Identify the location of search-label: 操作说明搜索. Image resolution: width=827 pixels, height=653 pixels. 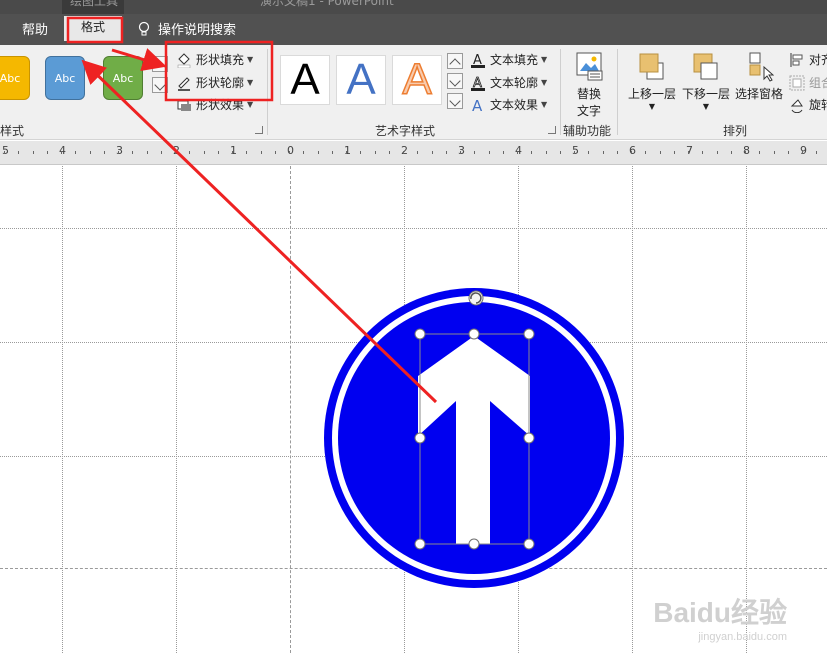
(197, 30).